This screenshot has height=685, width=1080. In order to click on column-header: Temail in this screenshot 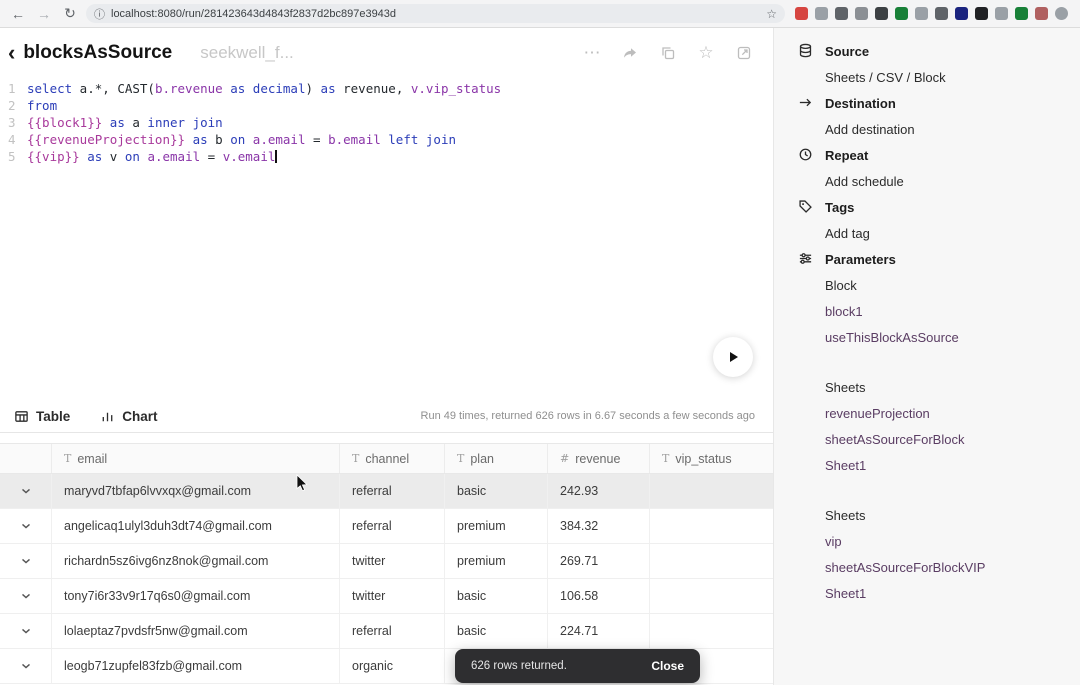, I will do `click(196, 458)`.